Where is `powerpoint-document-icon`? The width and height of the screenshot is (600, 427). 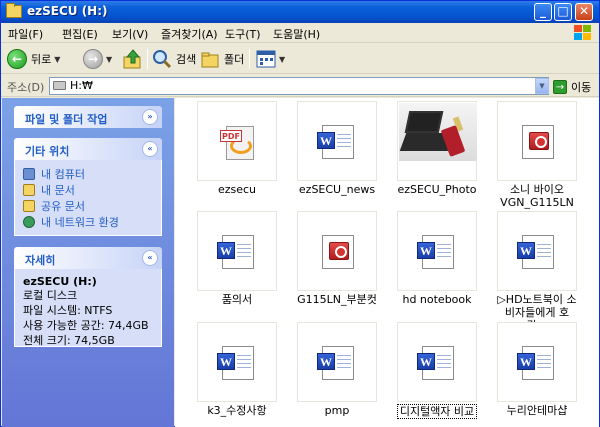
powerpoint-document-icon is located at coordinates (538, 142).